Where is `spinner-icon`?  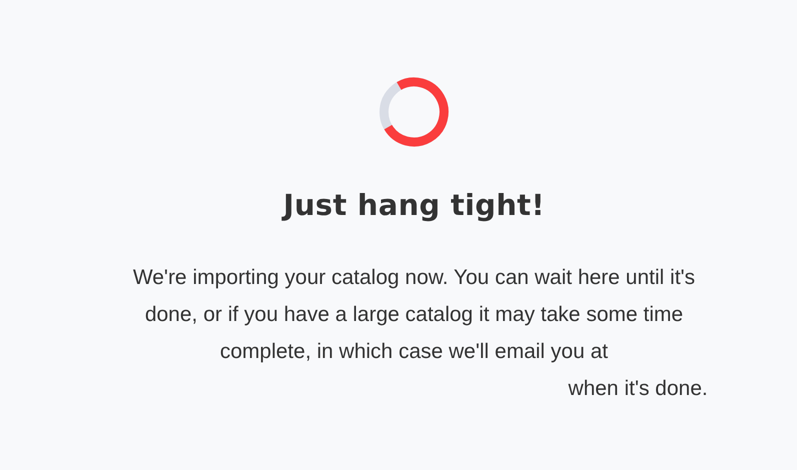 spinner-icon is located at coordinates (414, 112).